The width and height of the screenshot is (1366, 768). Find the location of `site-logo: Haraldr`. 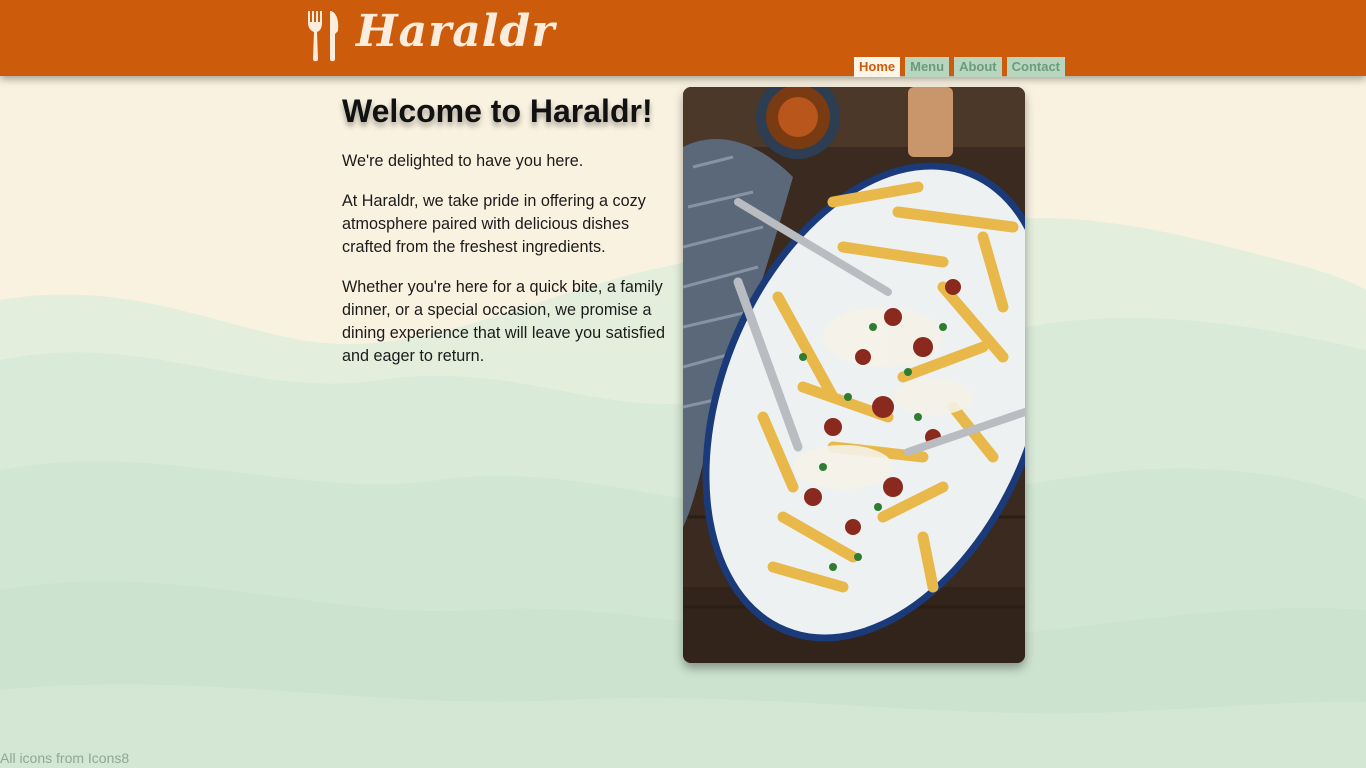

site-logo: Haraldr is located at coordinates (430, 35).